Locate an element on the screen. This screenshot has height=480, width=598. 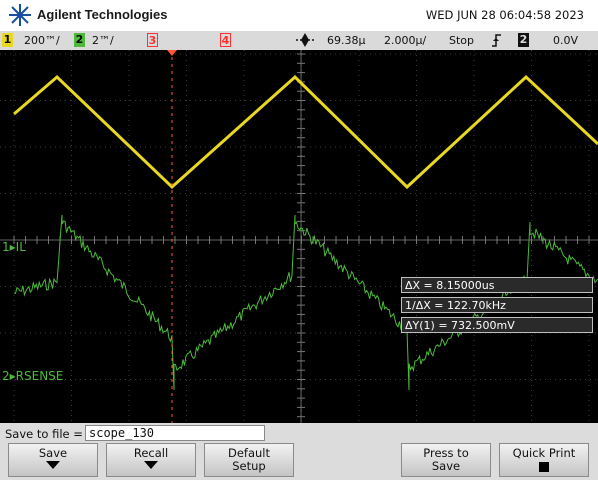
save-button: Save is located at coordinates (53, 460).